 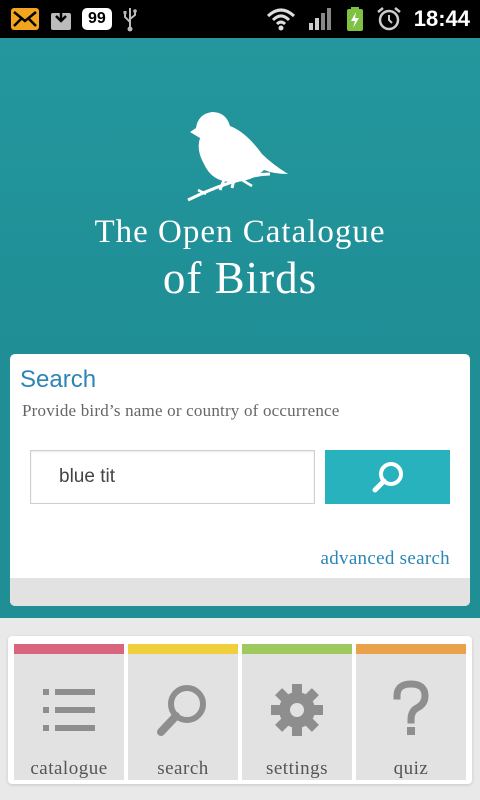 What do you see at coordinates (240, 592) in the screenshot?
I see `card-footer` at bounding box center [240, 592].